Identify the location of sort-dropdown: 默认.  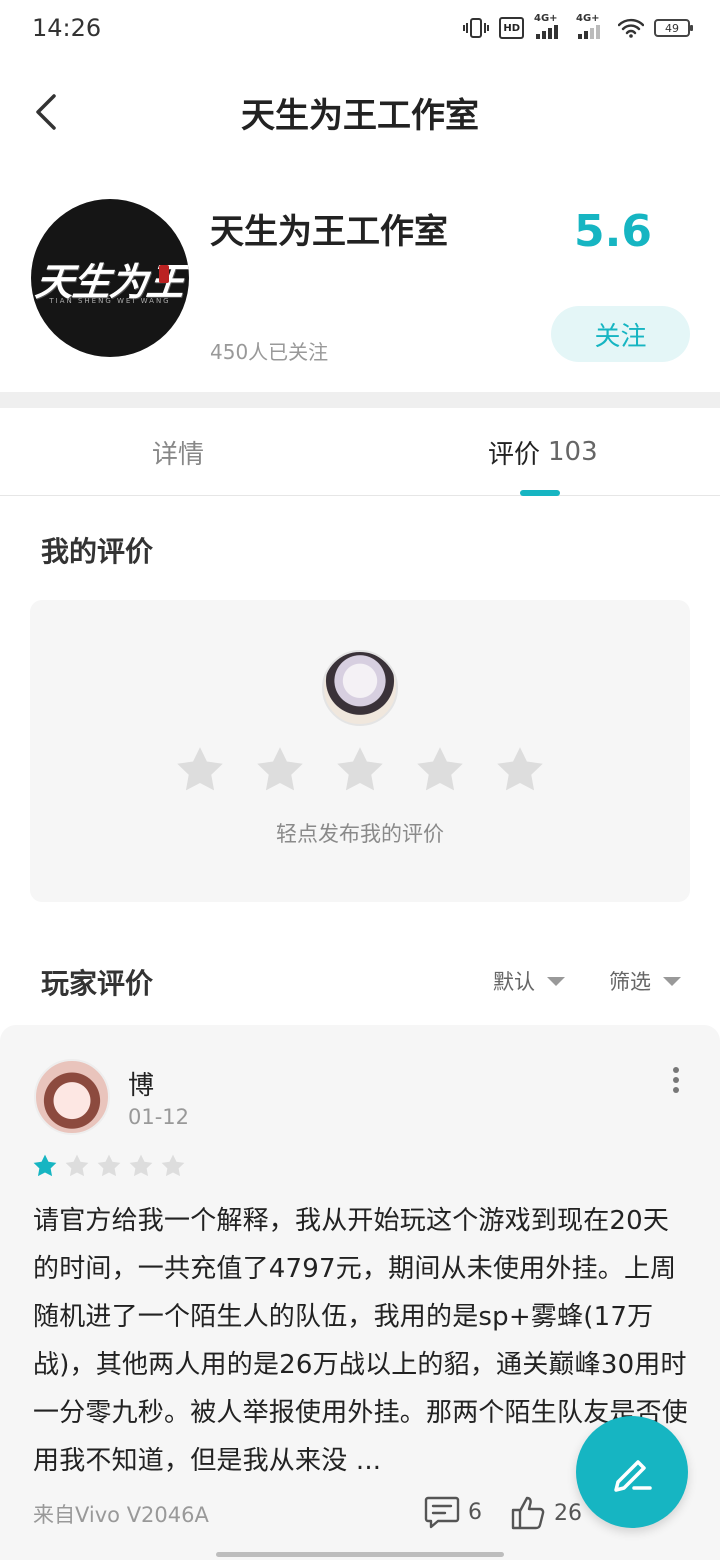
(529, 981).